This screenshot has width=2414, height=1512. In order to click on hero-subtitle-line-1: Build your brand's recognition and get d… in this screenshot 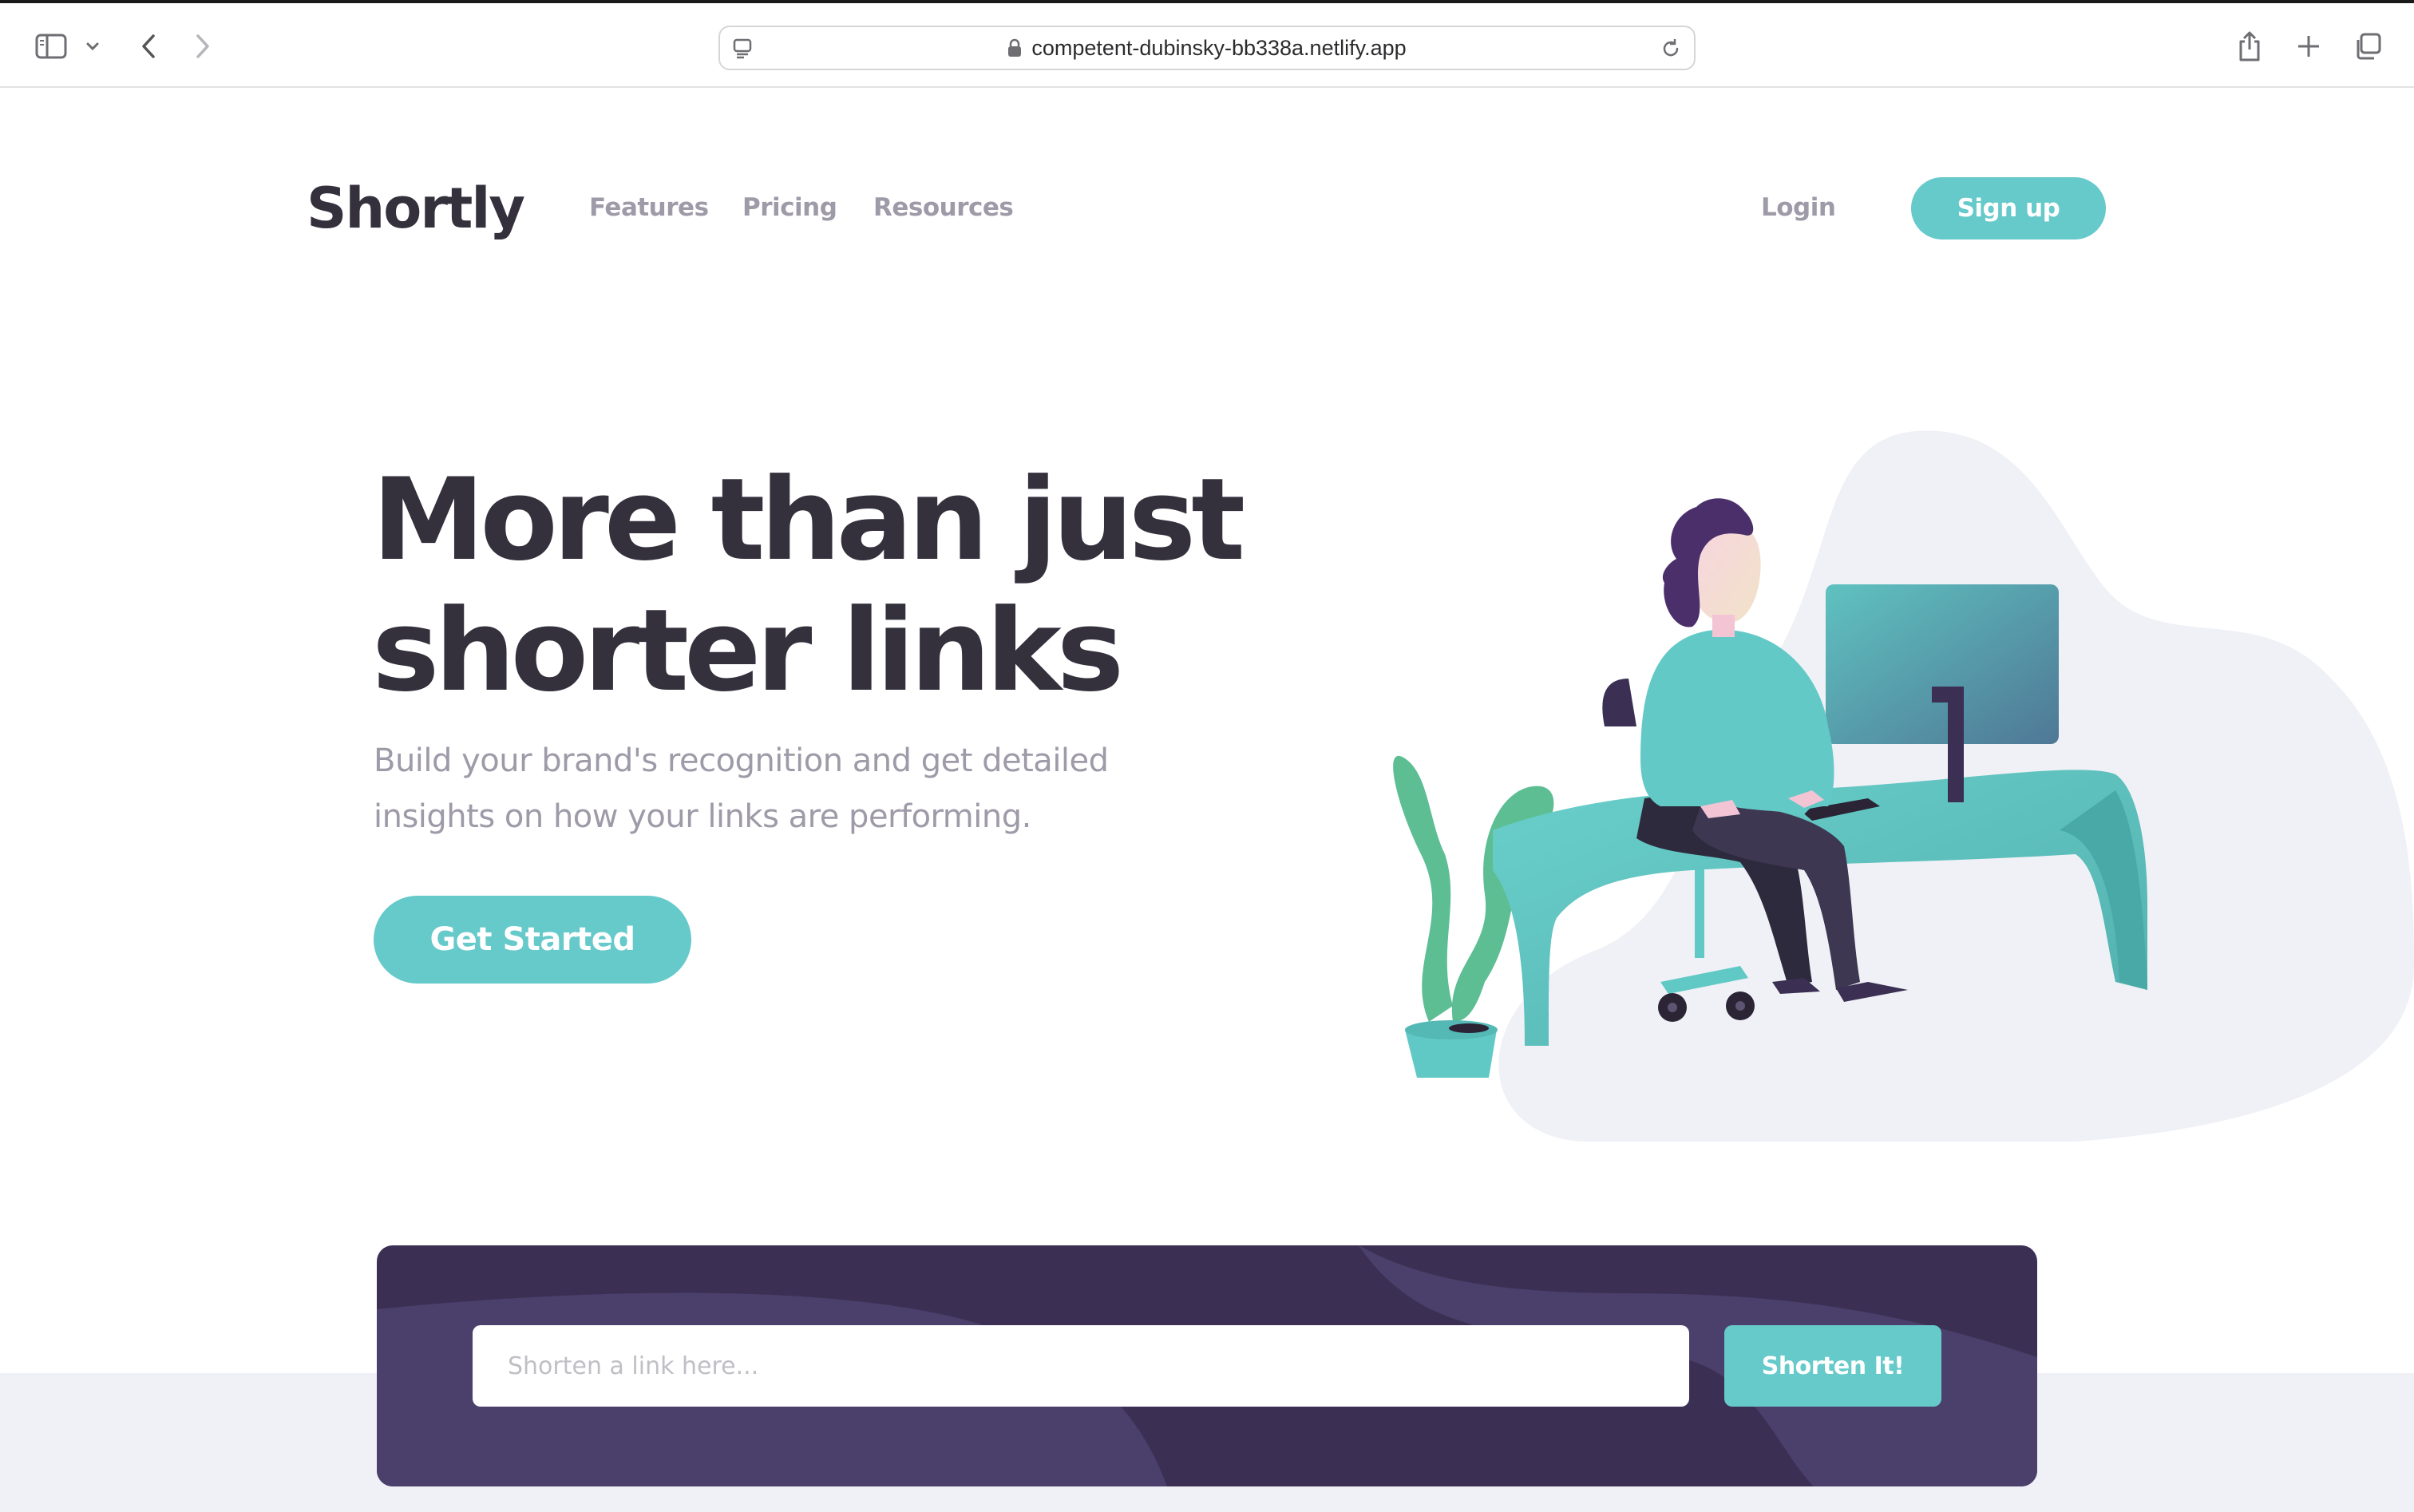, I will do `click(741, 760)`.